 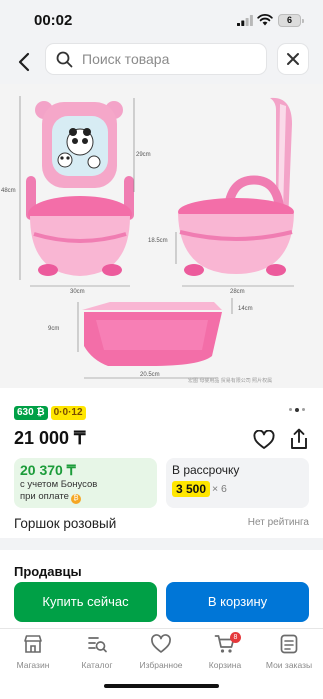 What do you see at coordinates (33, 665) in the screenshot?
I see `nav-label-shop: Магазин` at bounding box center [33, 665].